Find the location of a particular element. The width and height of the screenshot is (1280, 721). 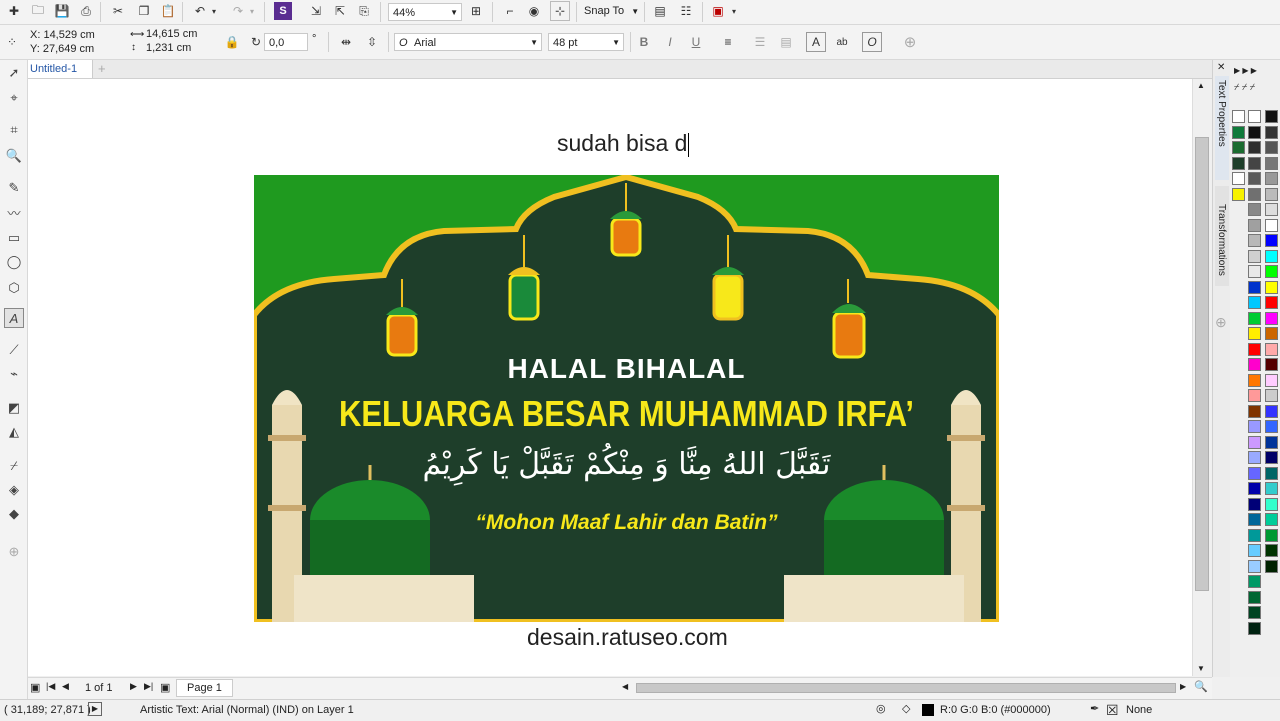

first-page-icon: |◀ is located at coordinates (50, 686).